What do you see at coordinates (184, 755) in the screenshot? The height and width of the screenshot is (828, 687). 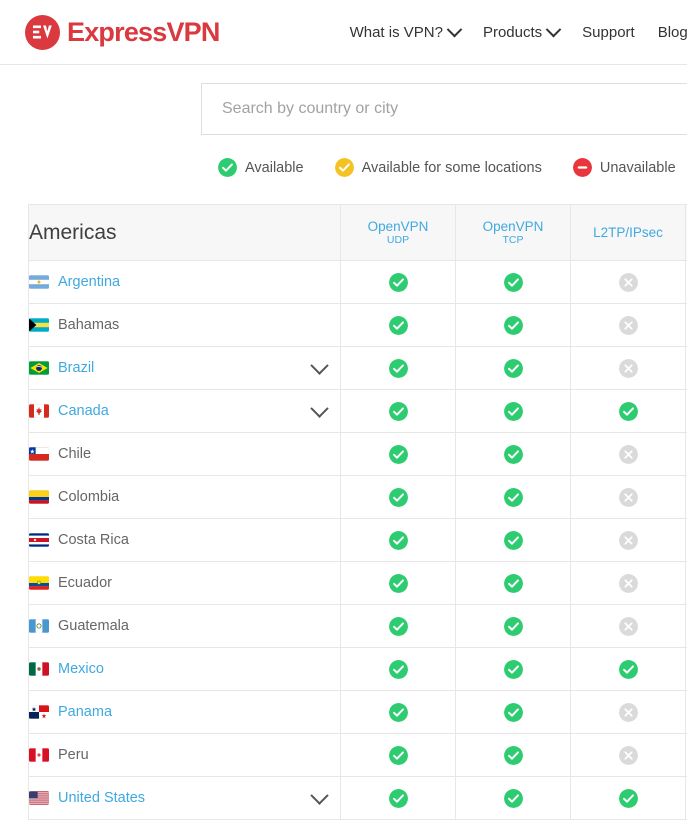 I see `country-cell: Peru` at bounding box center [184, 755].